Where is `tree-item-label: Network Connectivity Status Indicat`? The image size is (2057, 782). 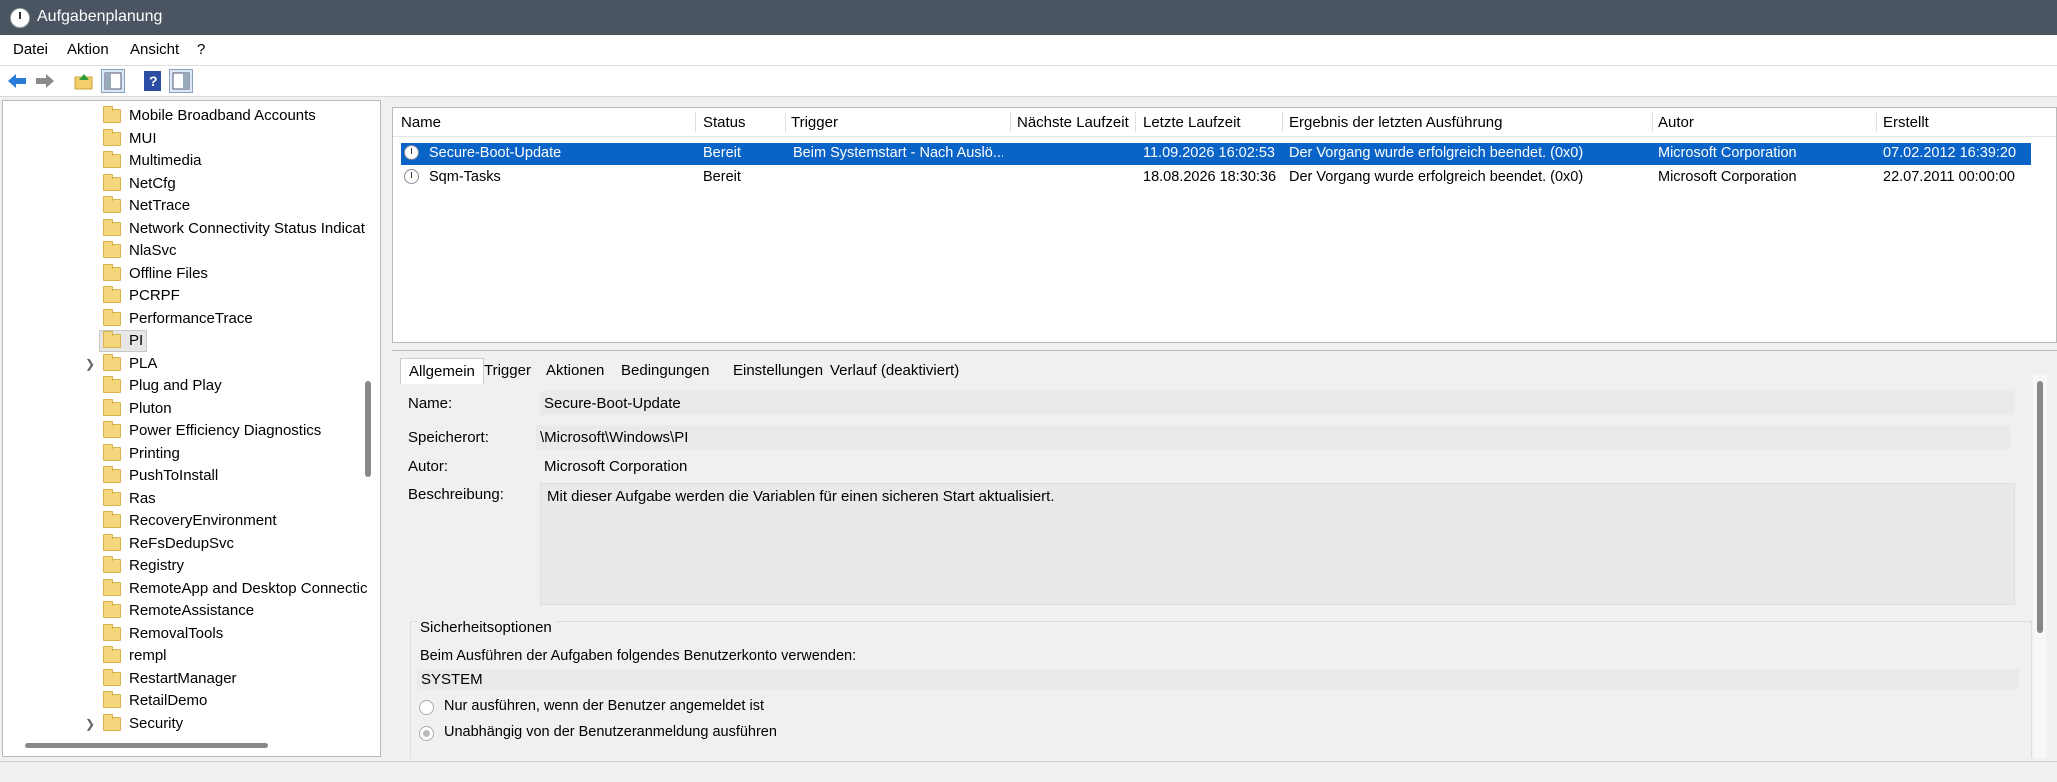
tree-item-label: Network Connectivity Status Indicat is located at coordinates (247, 228).